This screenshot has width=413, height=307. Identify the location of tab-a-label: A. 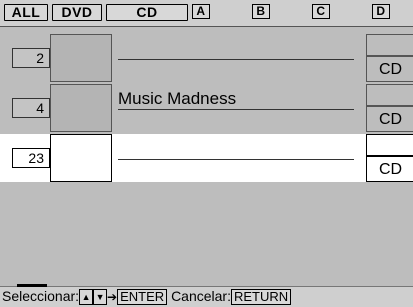
(201, 11).